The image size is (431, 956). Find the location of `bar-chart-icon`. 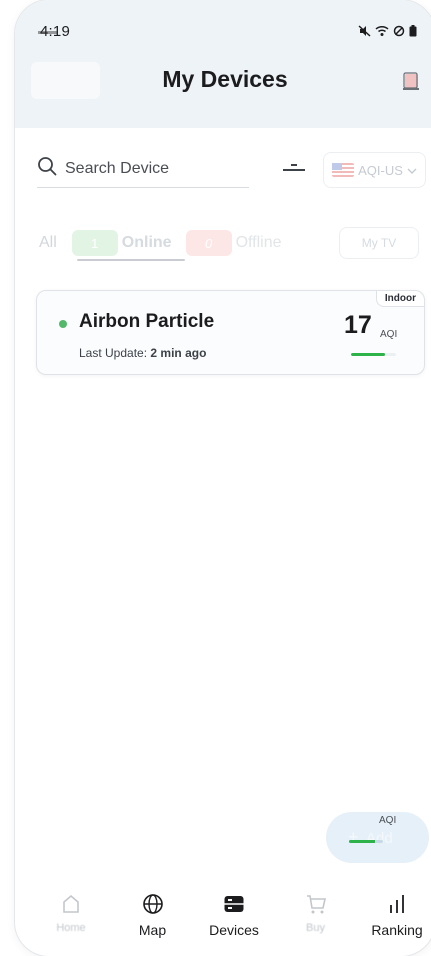

bar-chart-icon is located at coordinates (397, 904).